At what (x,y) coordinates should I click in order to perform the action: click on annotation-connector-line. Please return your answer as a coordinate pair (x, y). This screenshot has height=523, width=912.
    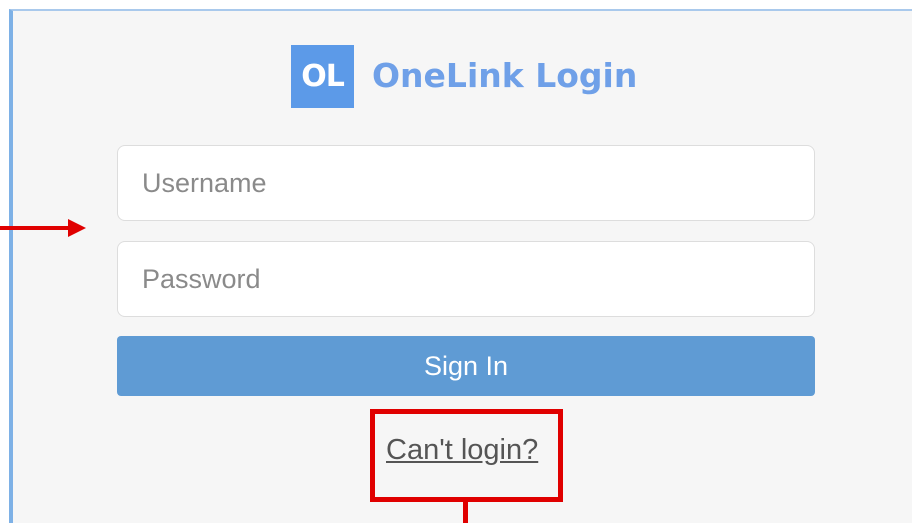
    Looking at the image, I should click on (465, 512).